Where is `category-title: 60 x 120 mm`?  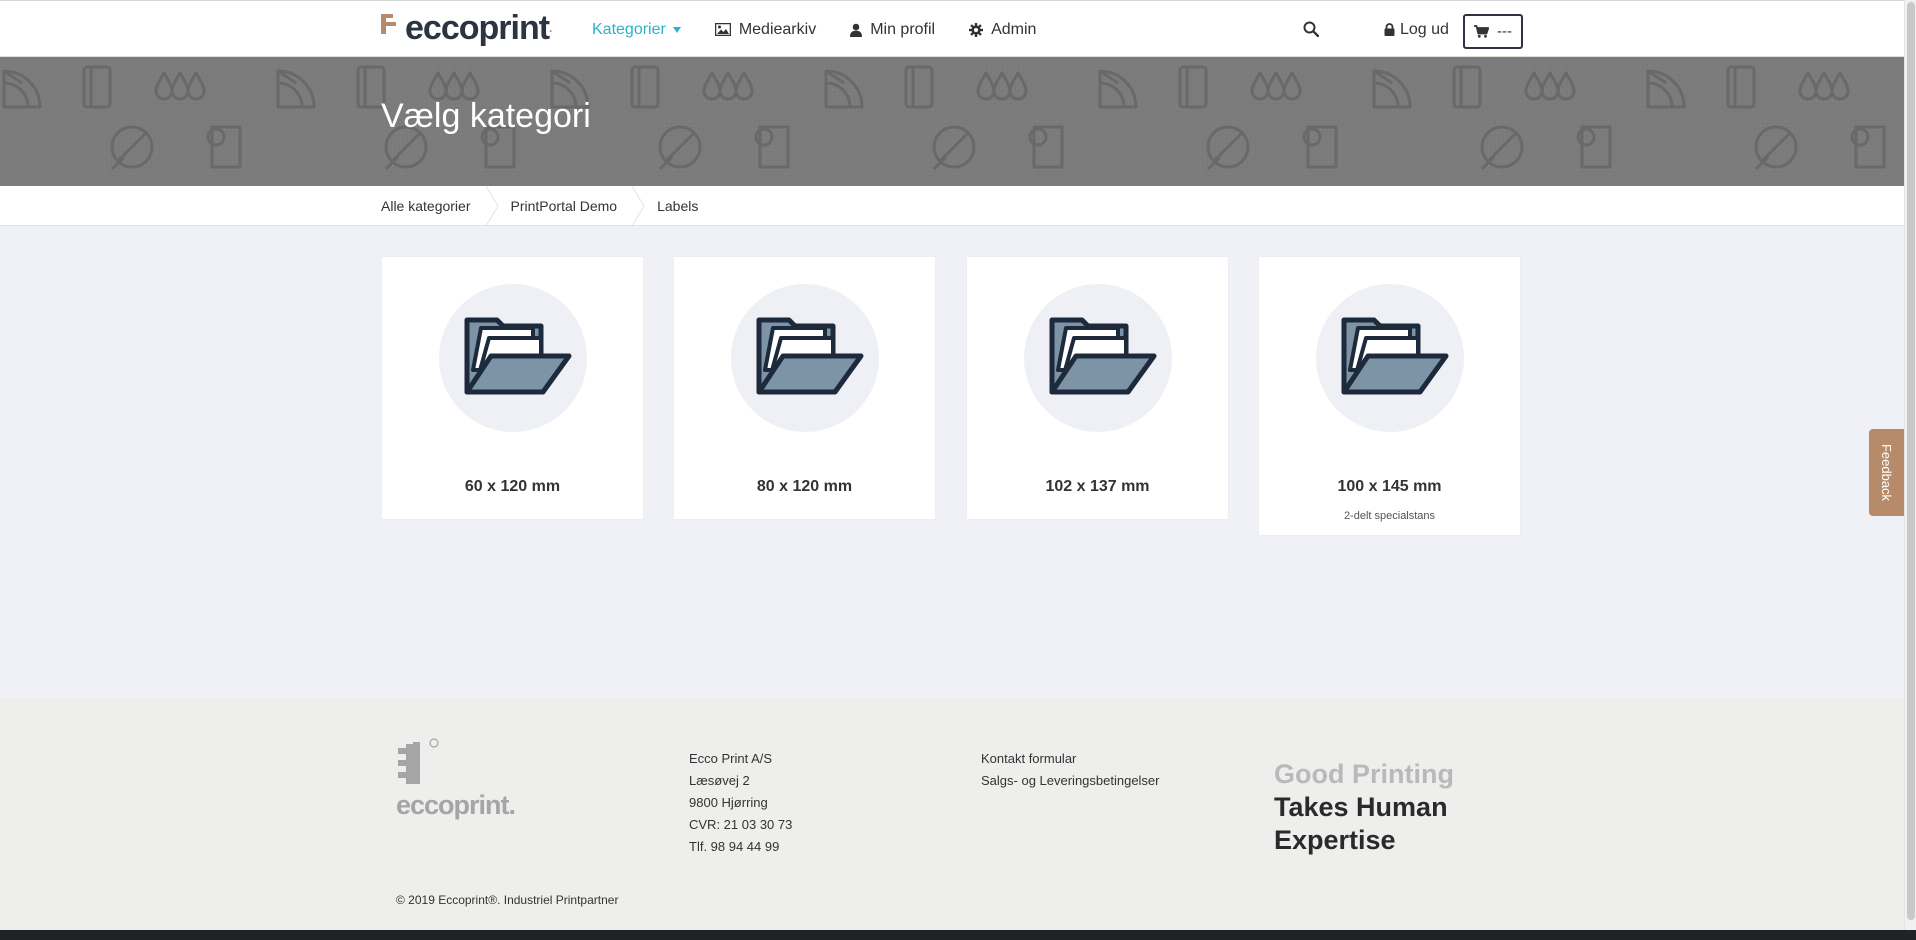
category-title: 60 x 120 mm is located at coordinates (512, 486).